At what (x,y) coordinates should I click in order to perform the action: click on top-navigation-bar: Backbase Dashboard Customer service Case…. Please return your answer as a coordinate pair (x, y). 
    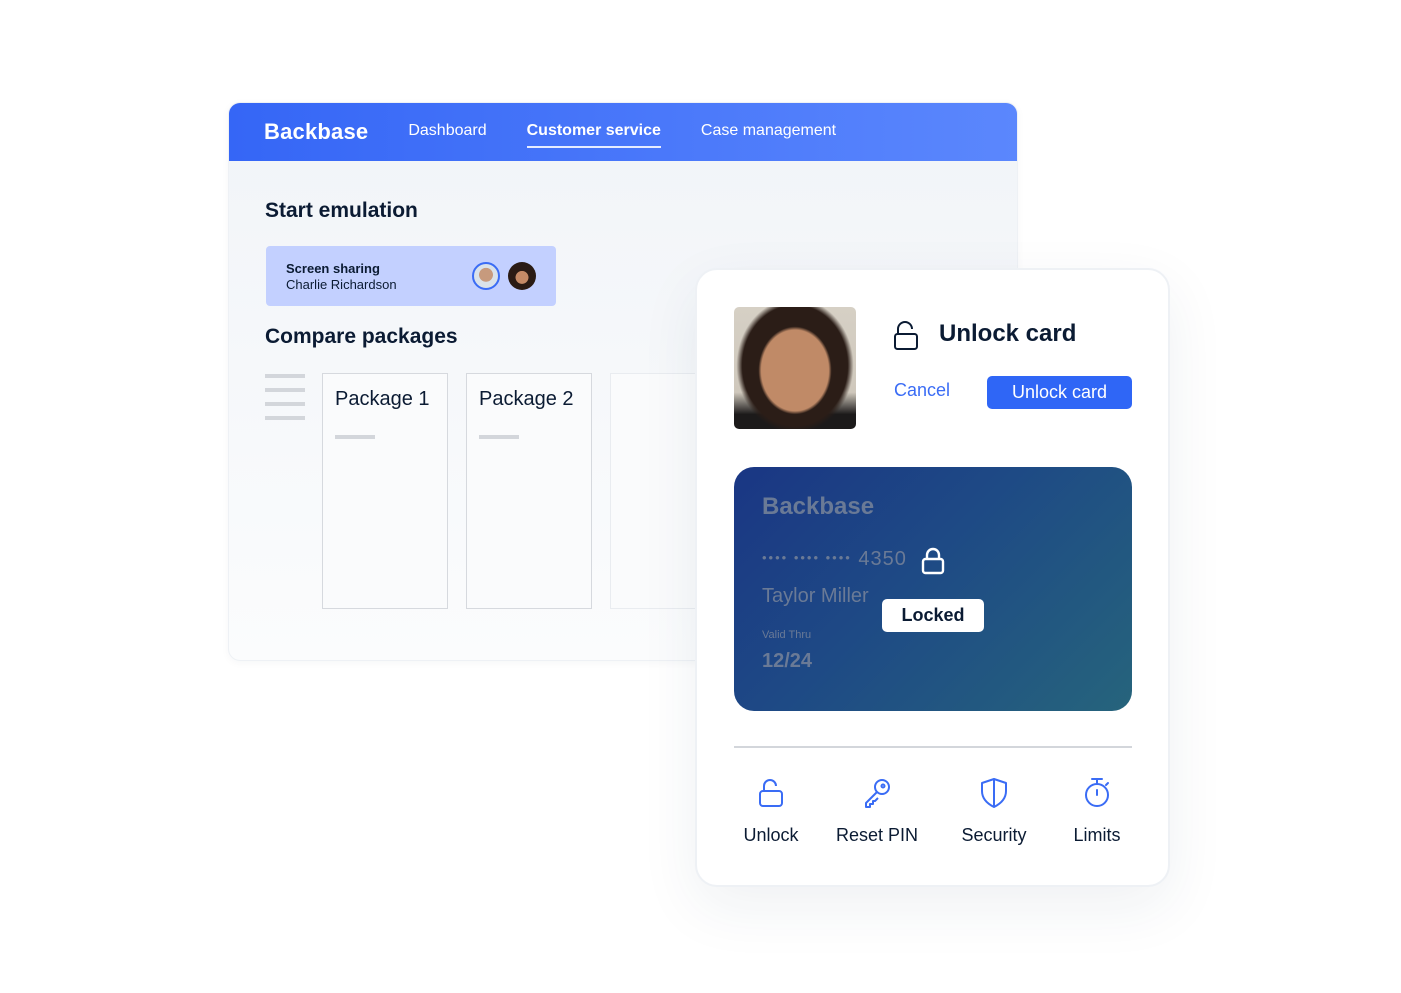
    Looking at the image, I should click on (623, 132).